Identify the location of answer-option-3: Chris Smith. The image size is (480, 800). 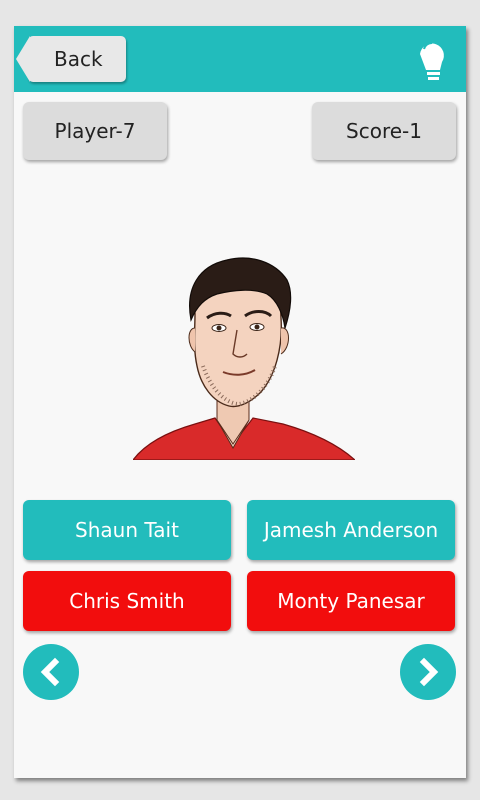
(127, 601).